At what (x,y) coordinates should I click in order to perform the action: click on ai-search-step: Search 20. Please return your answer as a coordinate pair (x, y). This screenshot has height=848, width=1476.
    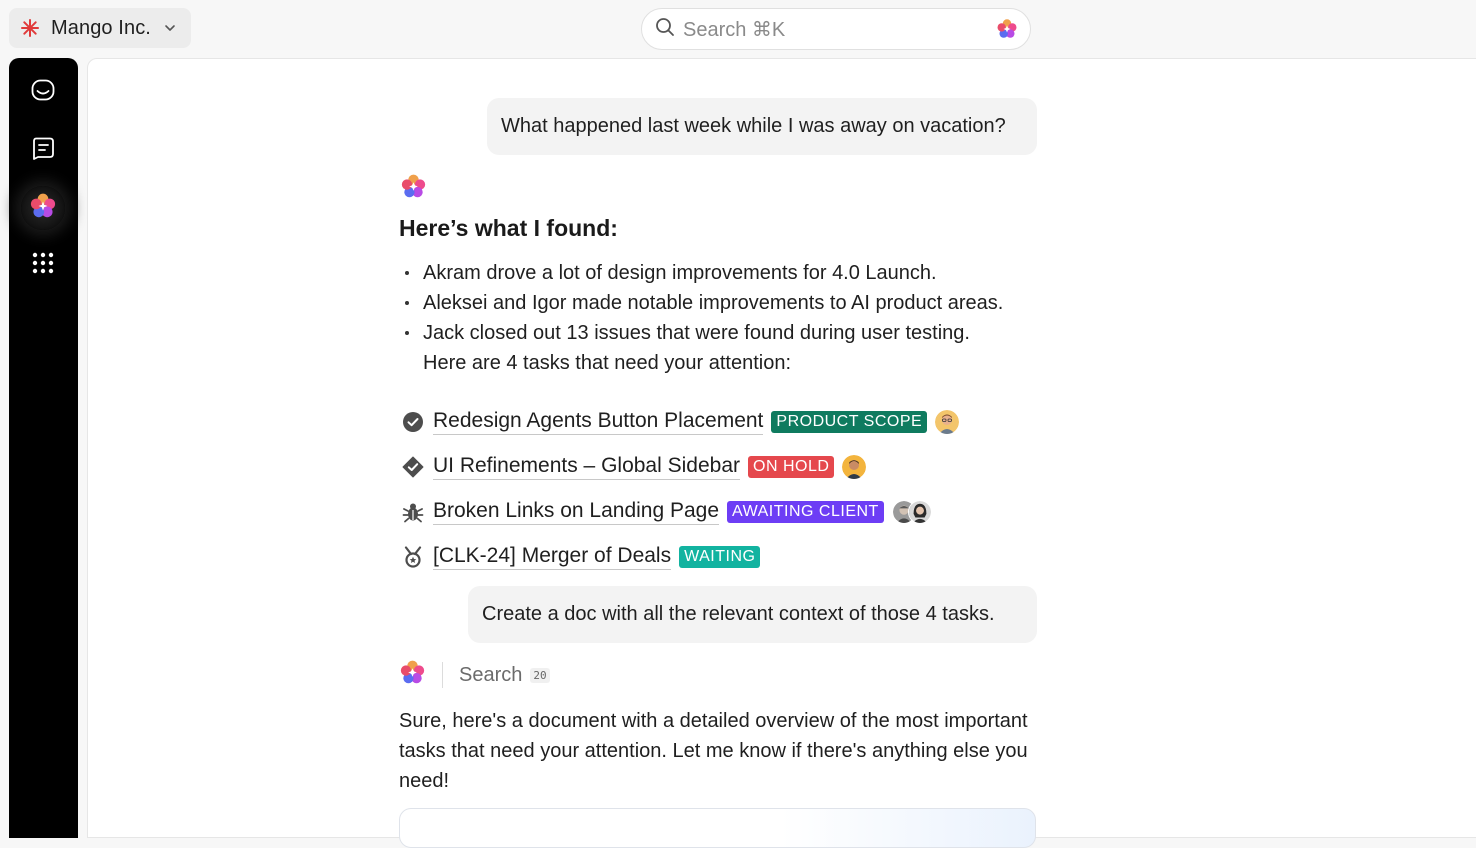
    Looking at the image, I should click on (474, 675).